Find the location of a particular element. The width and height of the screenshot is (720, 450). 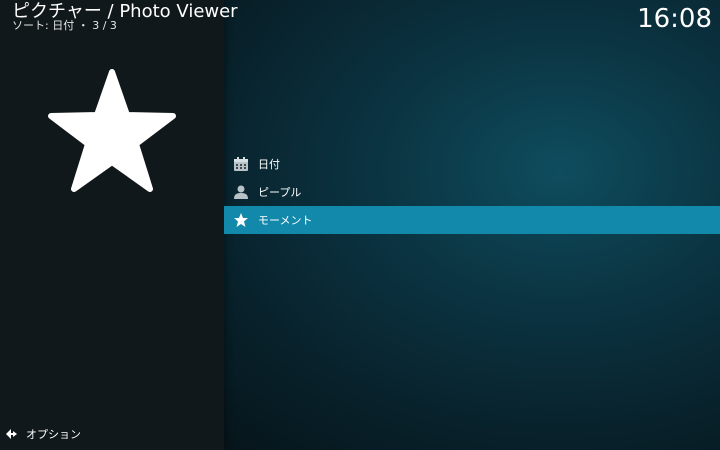

menu-item-label: モーメント is located at coordinates (285, 220).